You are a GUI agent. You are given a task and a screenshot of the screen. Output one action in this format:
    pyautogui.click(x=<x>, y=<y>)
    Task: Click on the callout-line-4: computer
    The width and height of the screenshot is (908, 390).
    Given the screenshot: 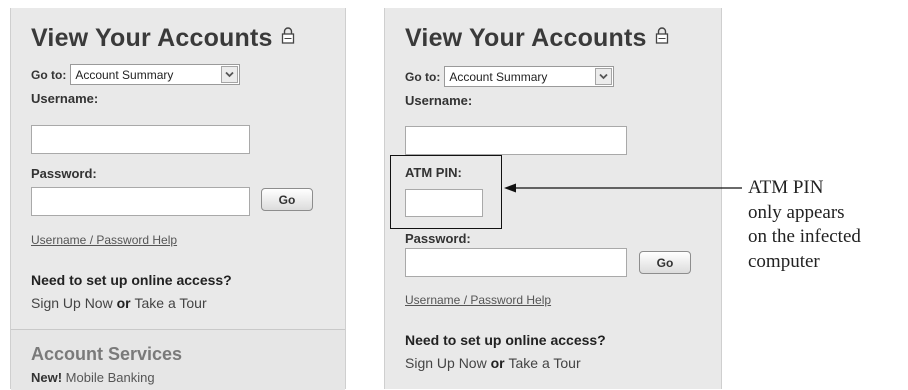 What is the action you would take?
    pyautogui.click(x=784, y=261)
    